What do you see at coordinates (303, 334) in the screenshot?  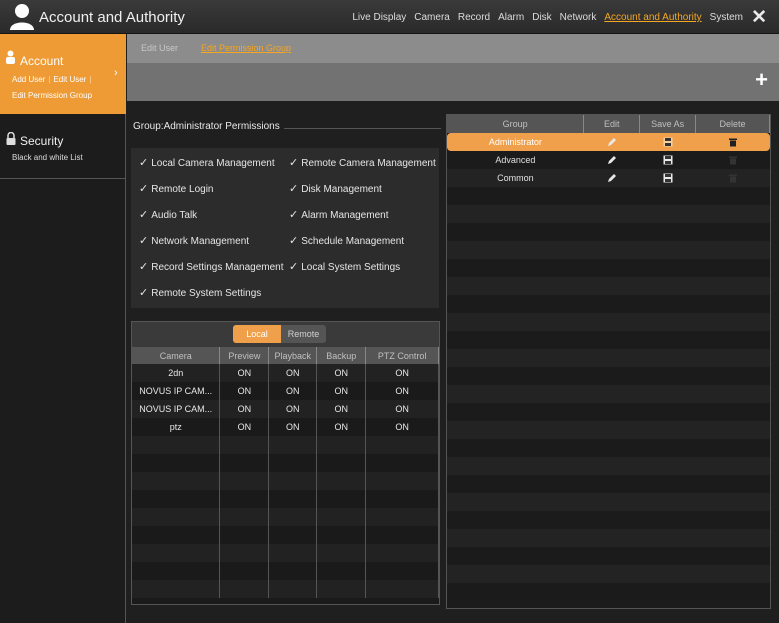 I see `tab-remote: Remote` at bounding box center [303, 334].